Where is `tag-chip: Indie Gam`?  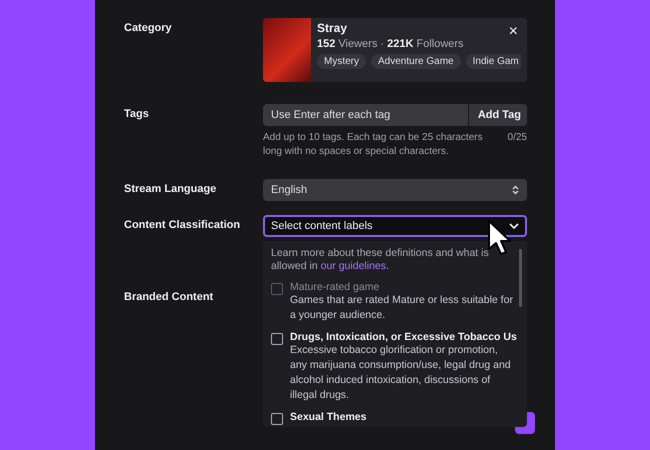
tag-chip: Indie Gam is located at coordinates (493, 61).